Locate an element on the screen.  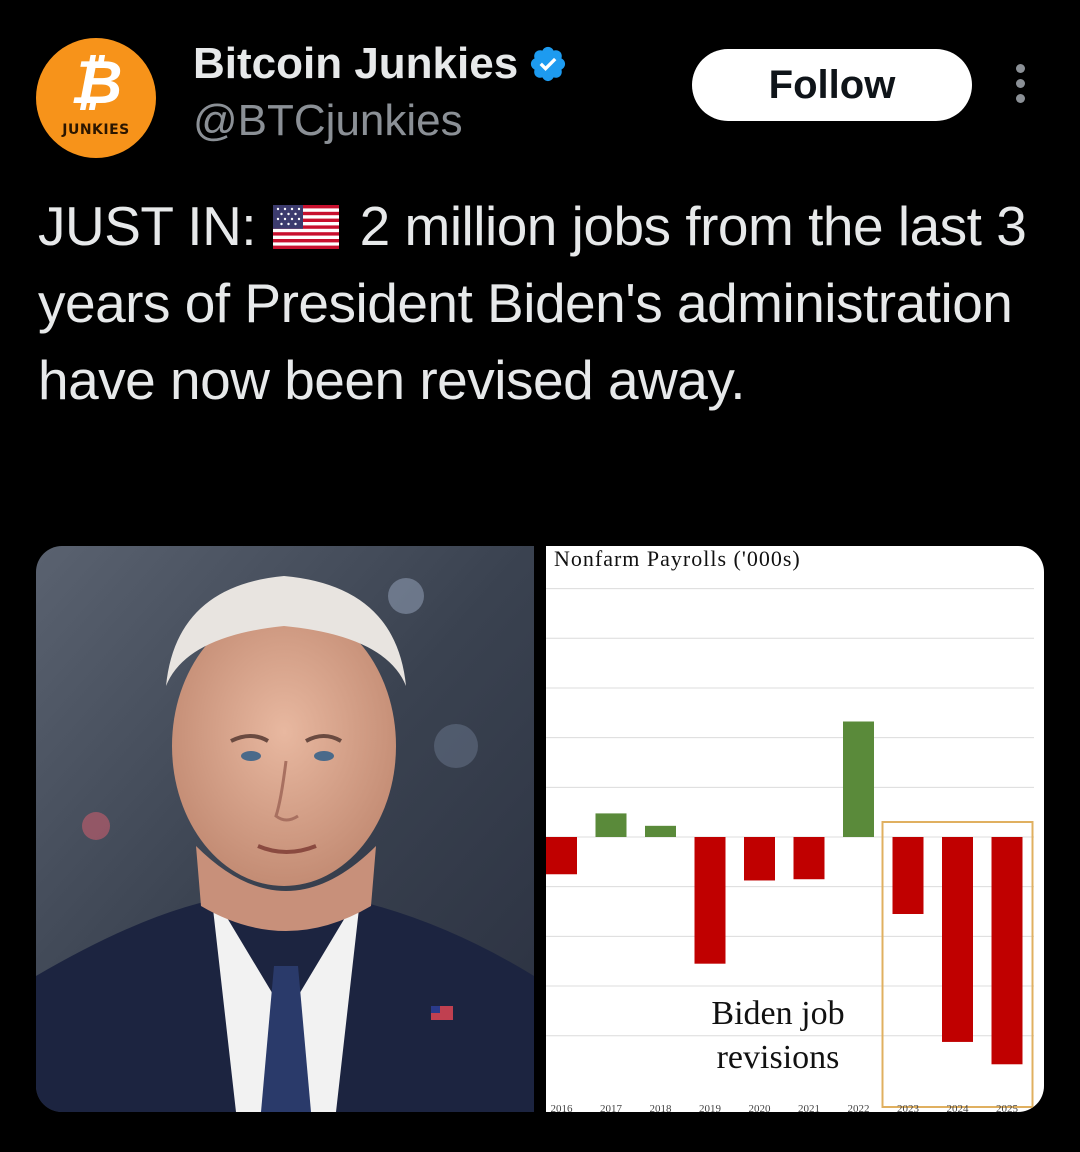
bitcoin-logo-icon: ₿ is located at coordinates (96, 83).